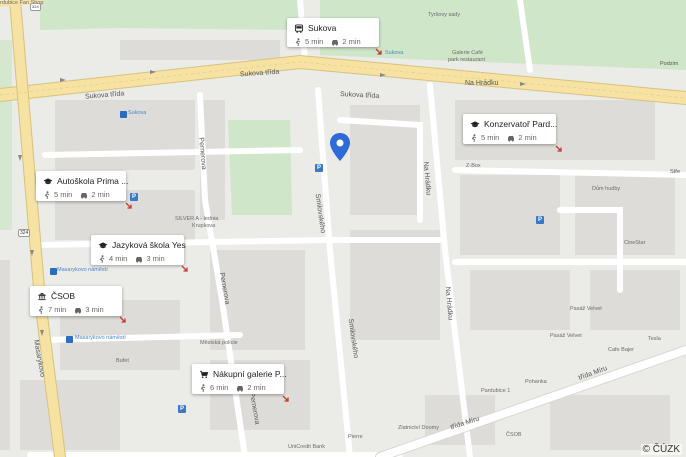 This screenshot has width=686, height=457. Describe the element at coordinates (466, 60) in the screenshot. I see `poi-label: park restaurant` at that location.